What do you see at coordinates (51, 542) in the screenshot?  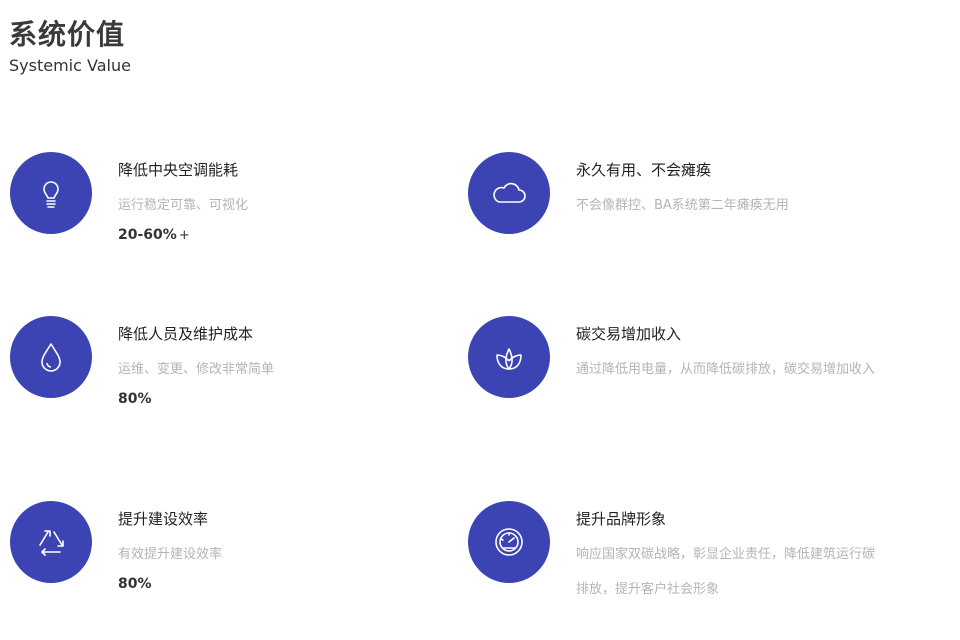 I see `recycle-icon` at bounding box center [51, 542].